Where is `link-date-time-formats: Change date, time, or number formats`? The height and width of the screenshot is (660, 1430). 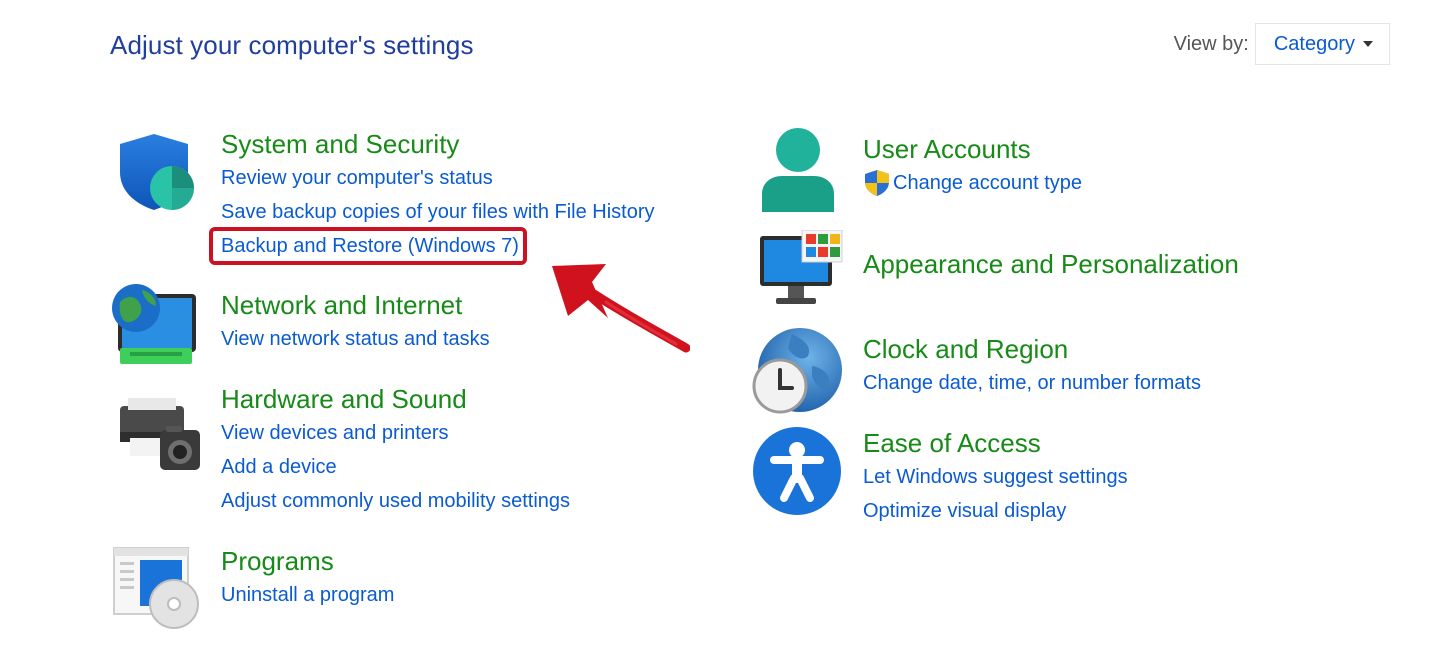 link-date-time-formats: Change date, time, or number formats is located at coordinates (1032, 383).